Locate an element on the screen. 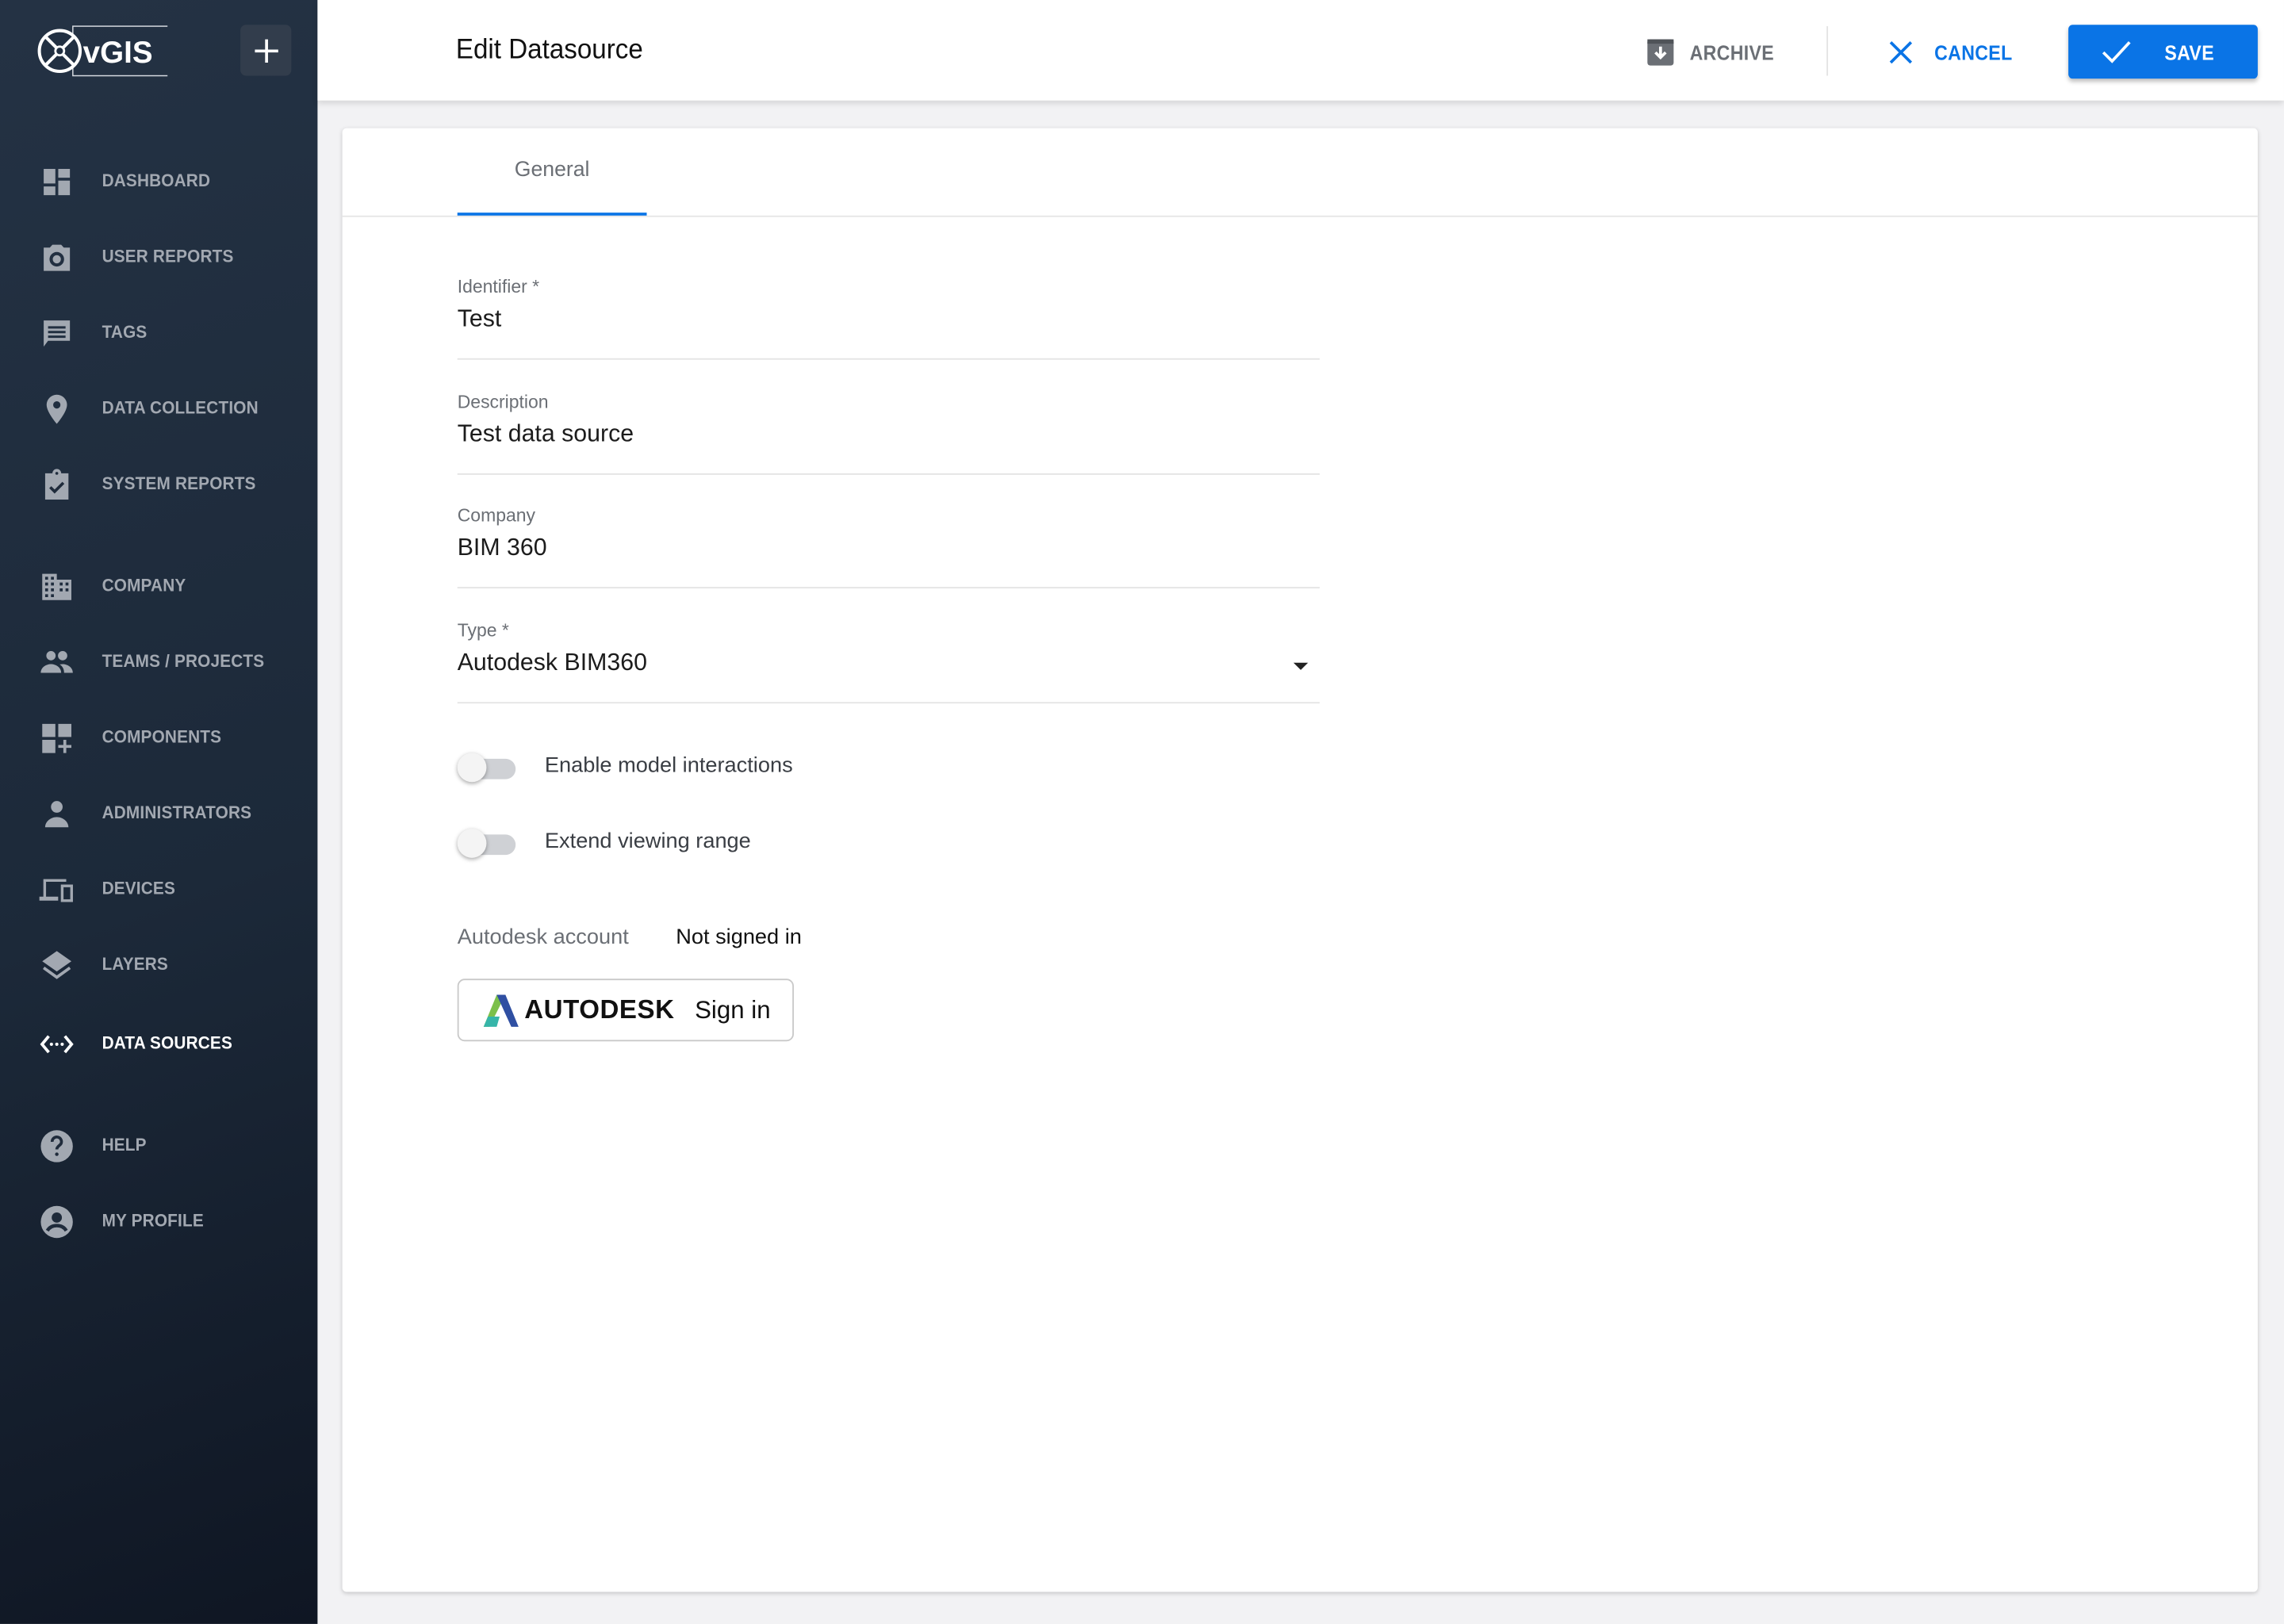  location-pin-icon is located at coordinates (56, 409).